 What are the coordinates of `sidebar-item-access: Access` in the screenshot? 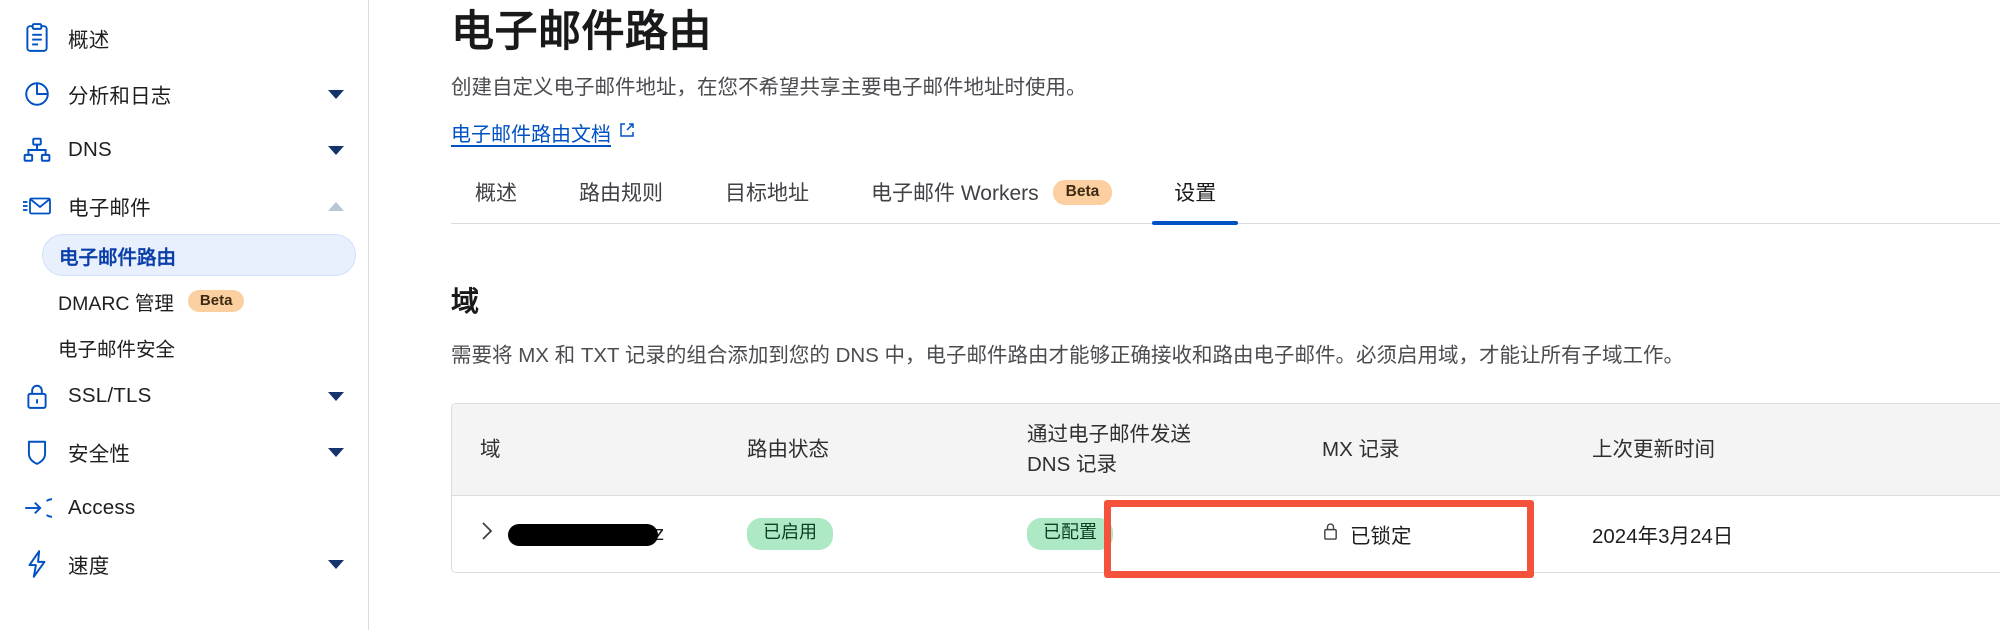 It's located at (184, 508).